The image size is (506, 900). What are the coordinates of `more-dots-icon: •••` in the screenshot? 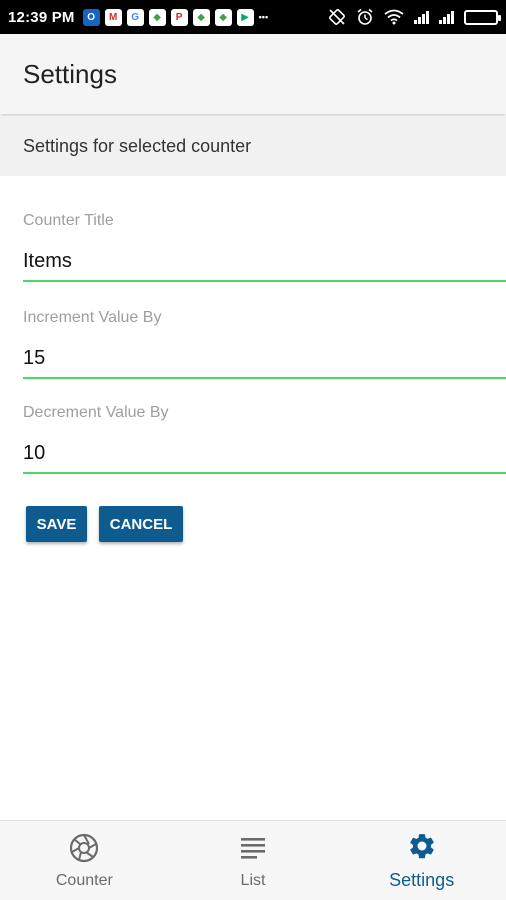 It's located at (263, 17).